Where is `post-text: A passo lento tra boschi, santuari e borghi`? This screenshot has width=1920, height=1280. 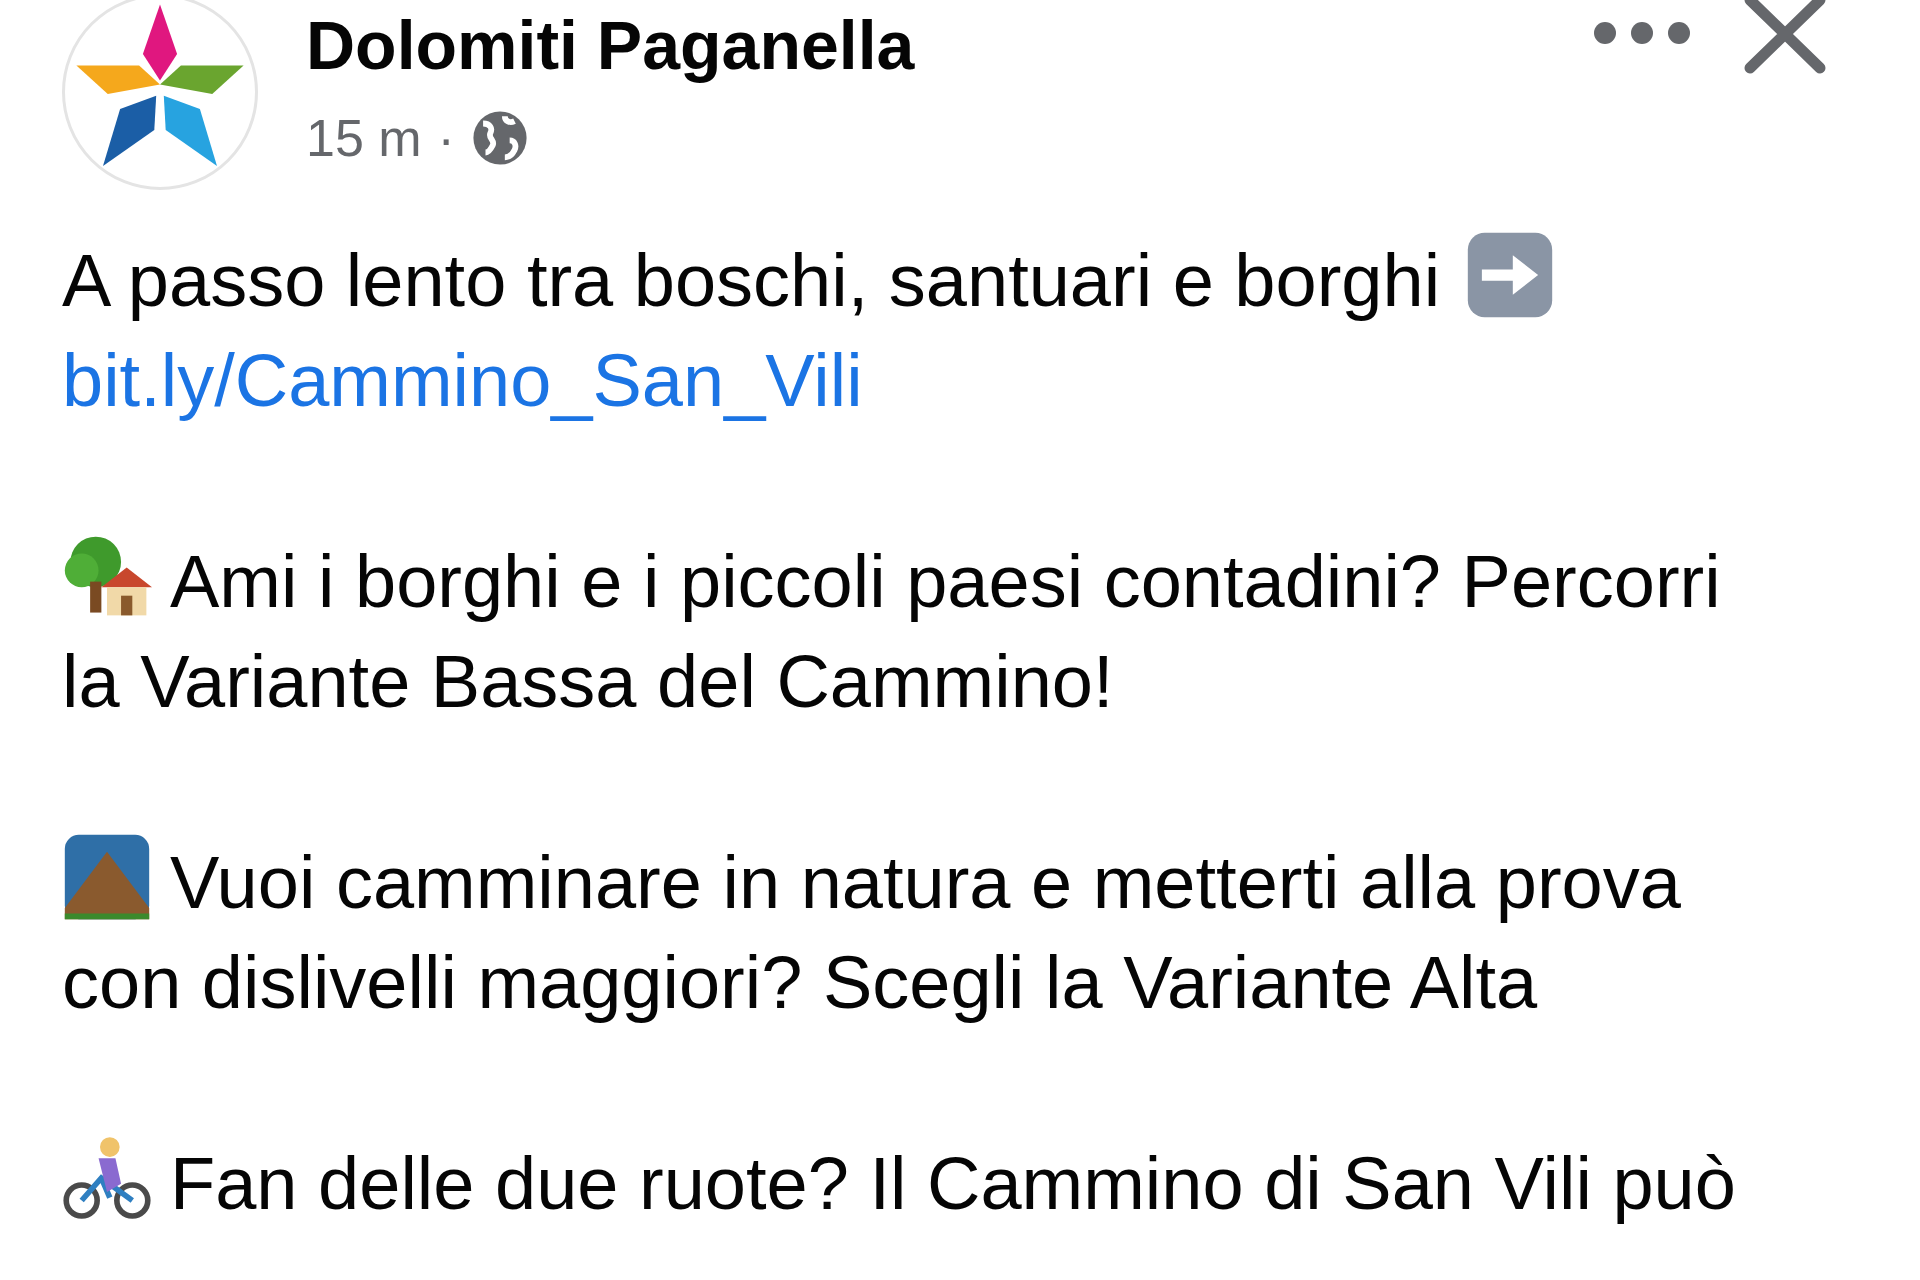
post-text: A passo lento tra boschi, santuari e borghi is located at coordinates (751, 281).